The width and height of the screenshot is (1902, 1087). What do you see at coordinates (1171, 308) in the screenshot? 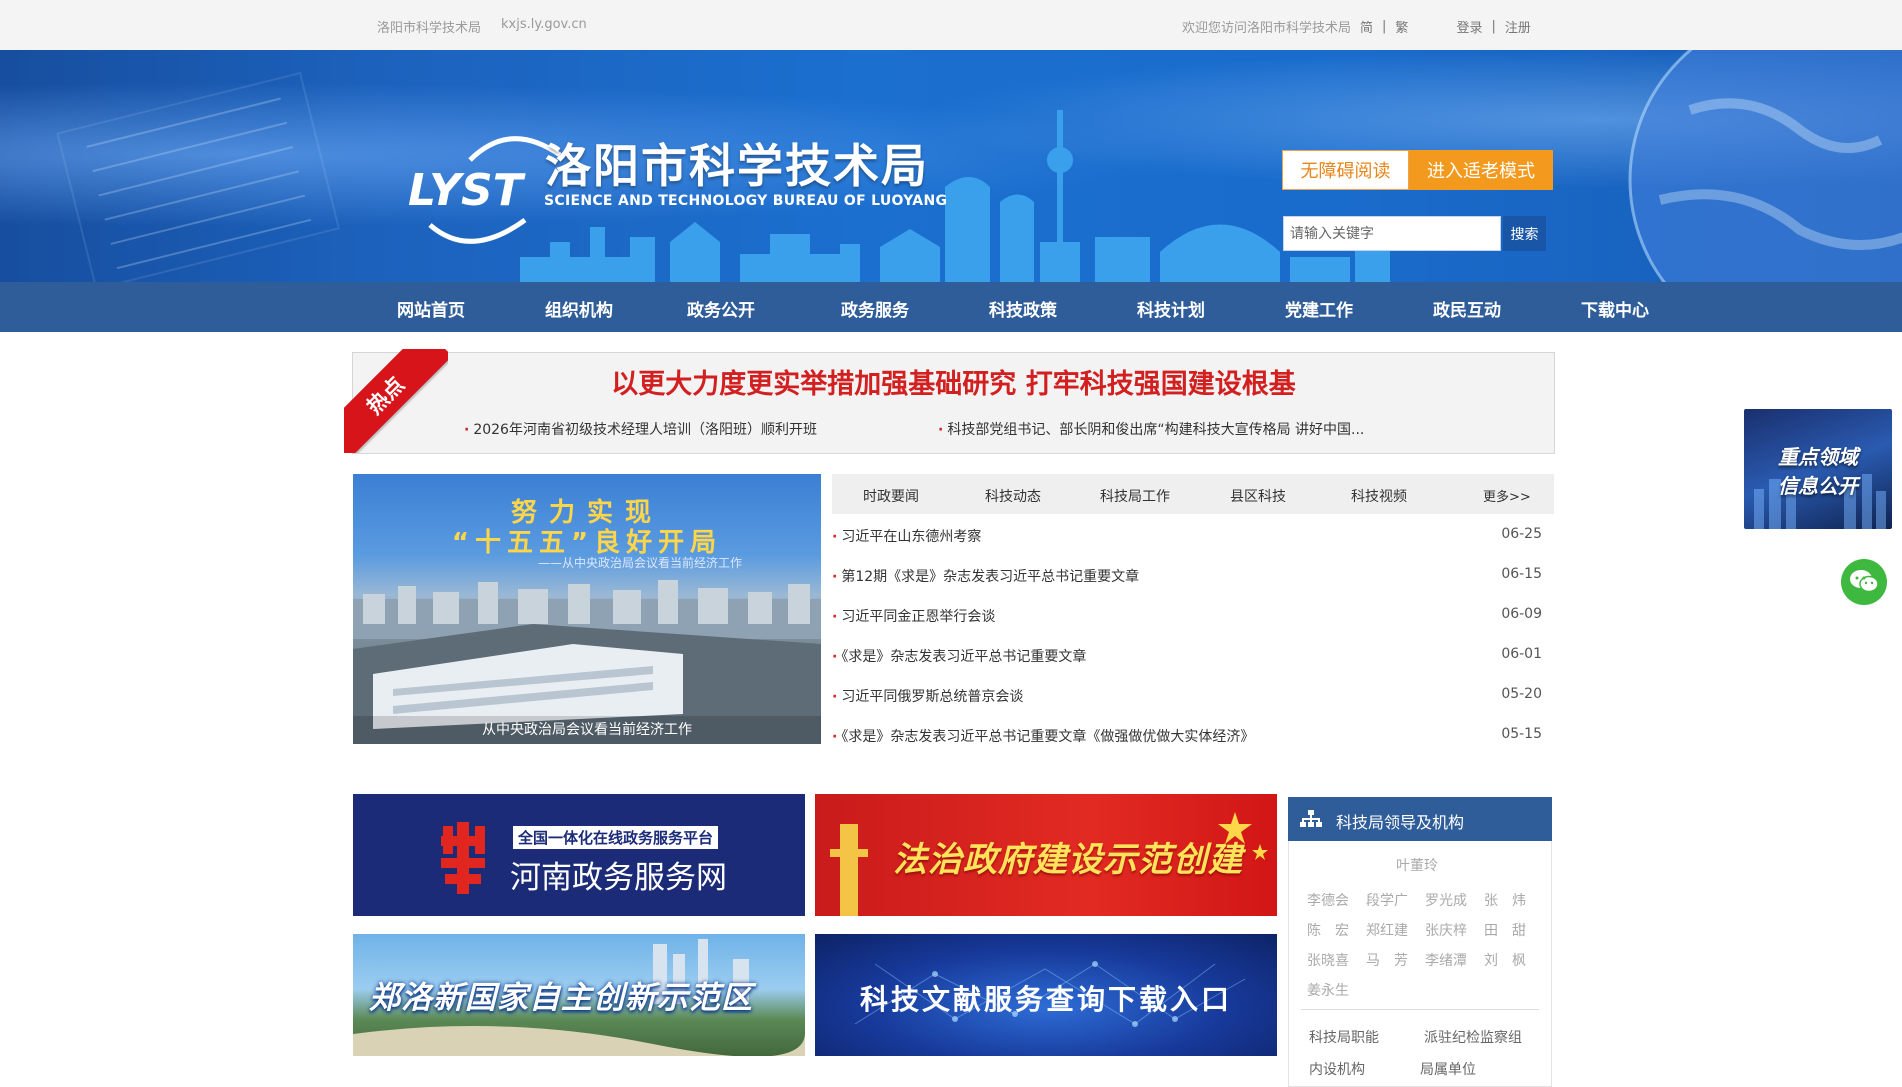
I see `nav-plans: 科技计划` at bounding box center [1171, 308].